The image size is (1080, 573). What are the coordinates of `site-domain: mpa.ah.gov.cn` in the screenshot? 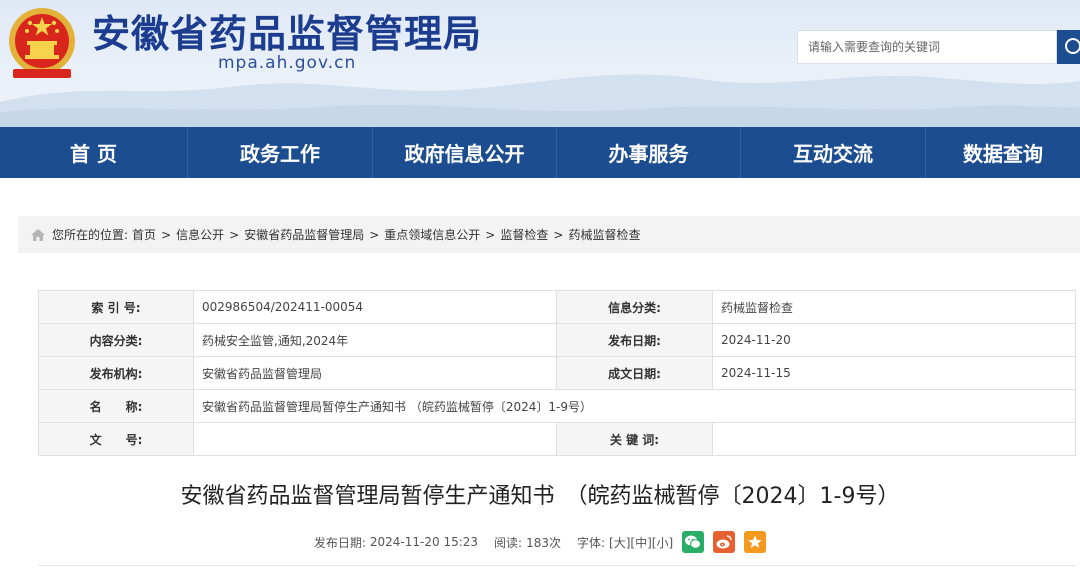 It's located at (287, 63).